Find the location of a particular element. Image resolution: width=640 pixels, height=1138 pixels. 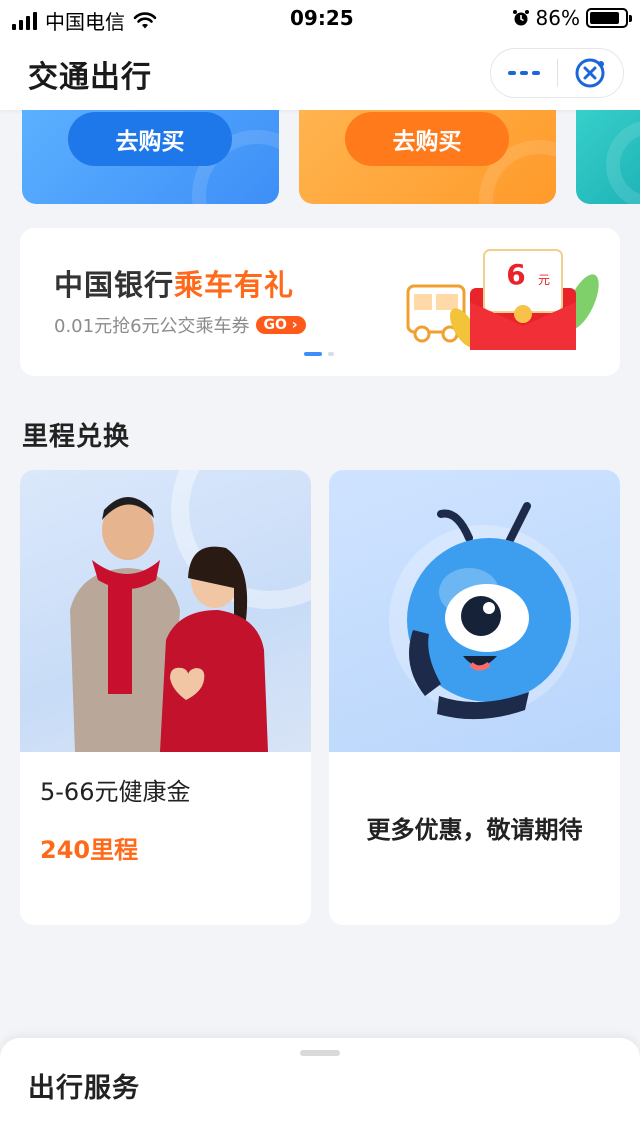

bottom-sheet-title: 出行服务 is located at coordinates (84, 1088).